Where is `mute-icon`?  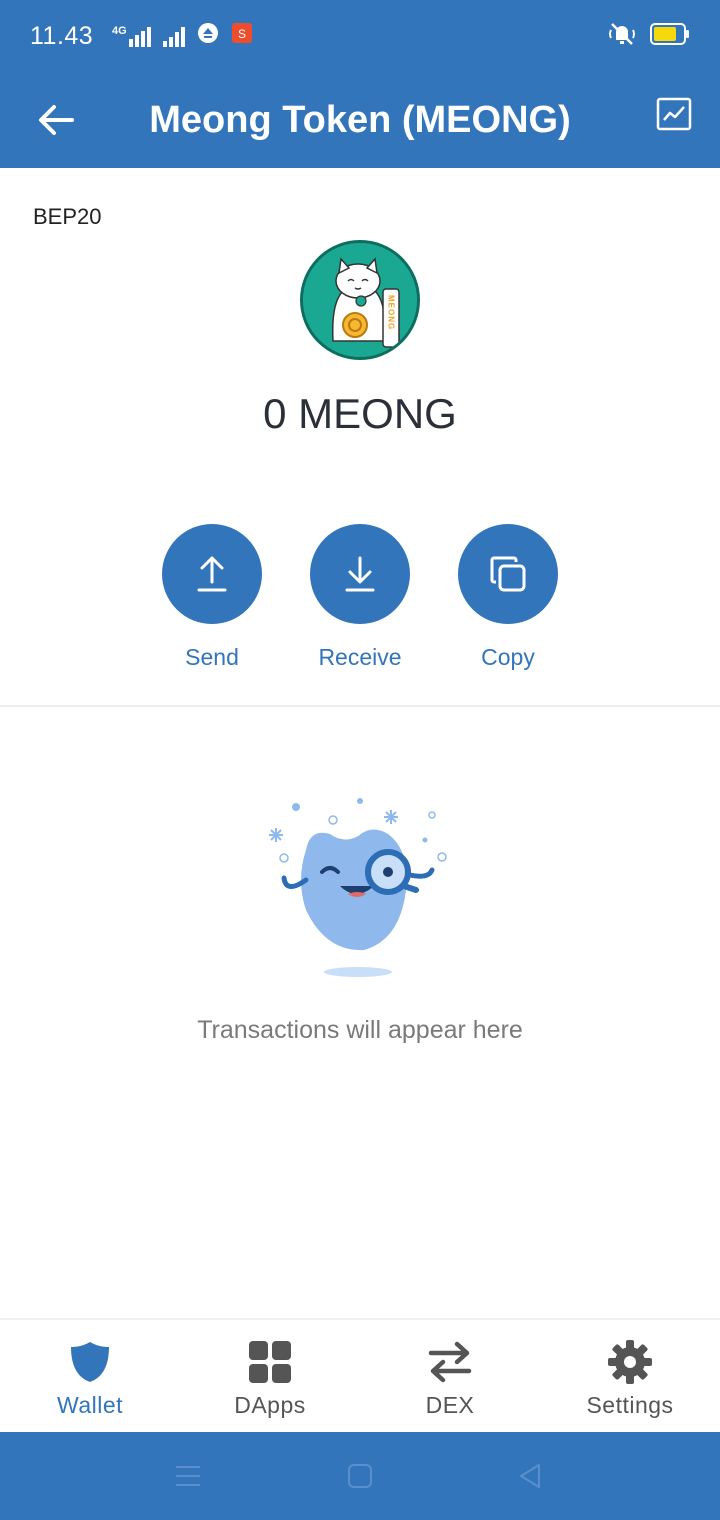
mute-icon is located at coordinates (622, 36).